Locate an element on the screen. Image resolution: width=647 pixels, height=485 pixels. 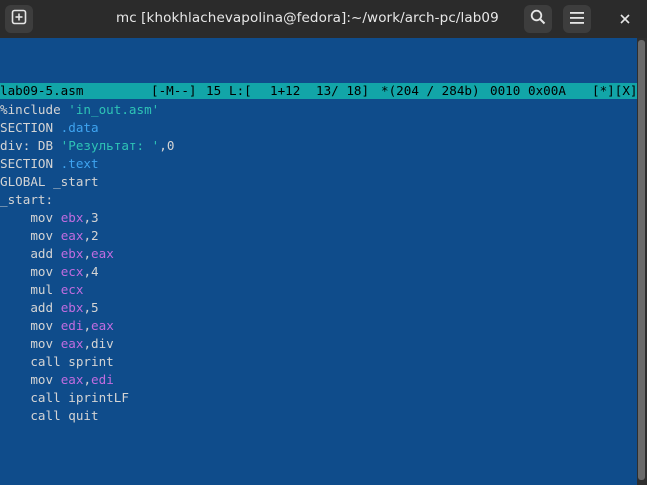
close-button is located at coordinates (625, 19).